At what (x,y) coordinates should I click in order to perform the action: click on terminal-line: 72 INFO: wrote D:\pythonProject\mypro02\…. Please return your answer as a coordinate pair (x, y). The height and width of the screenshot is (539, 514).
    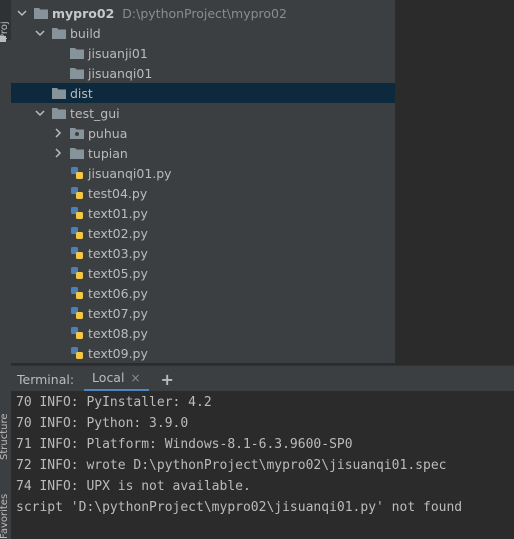
    Looking at the image, I should click on (231, 465).